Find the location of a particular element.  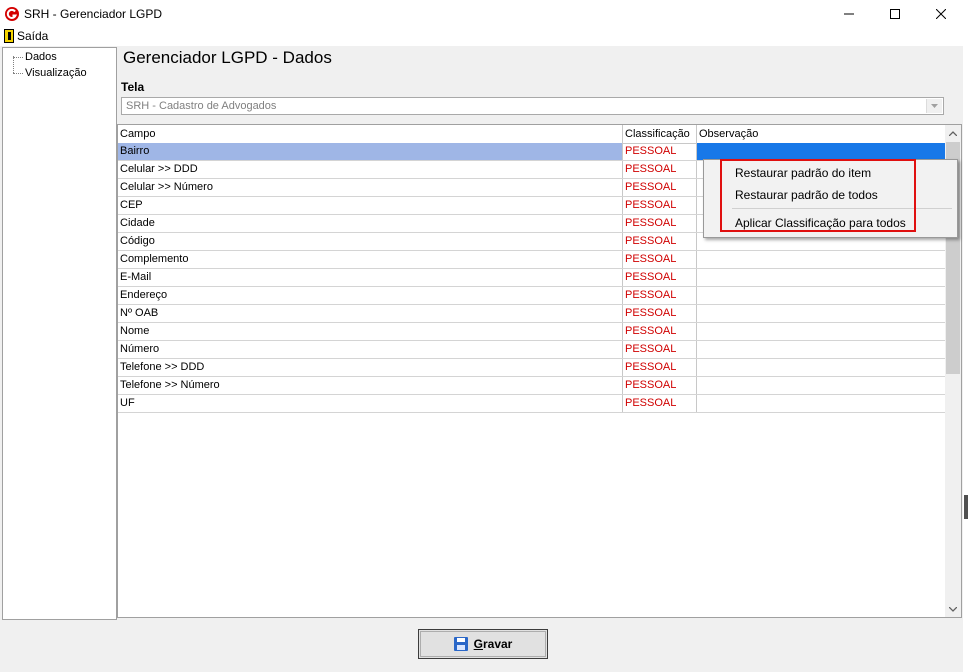

menu-bar: Saída is located at coordinates (484, 37).